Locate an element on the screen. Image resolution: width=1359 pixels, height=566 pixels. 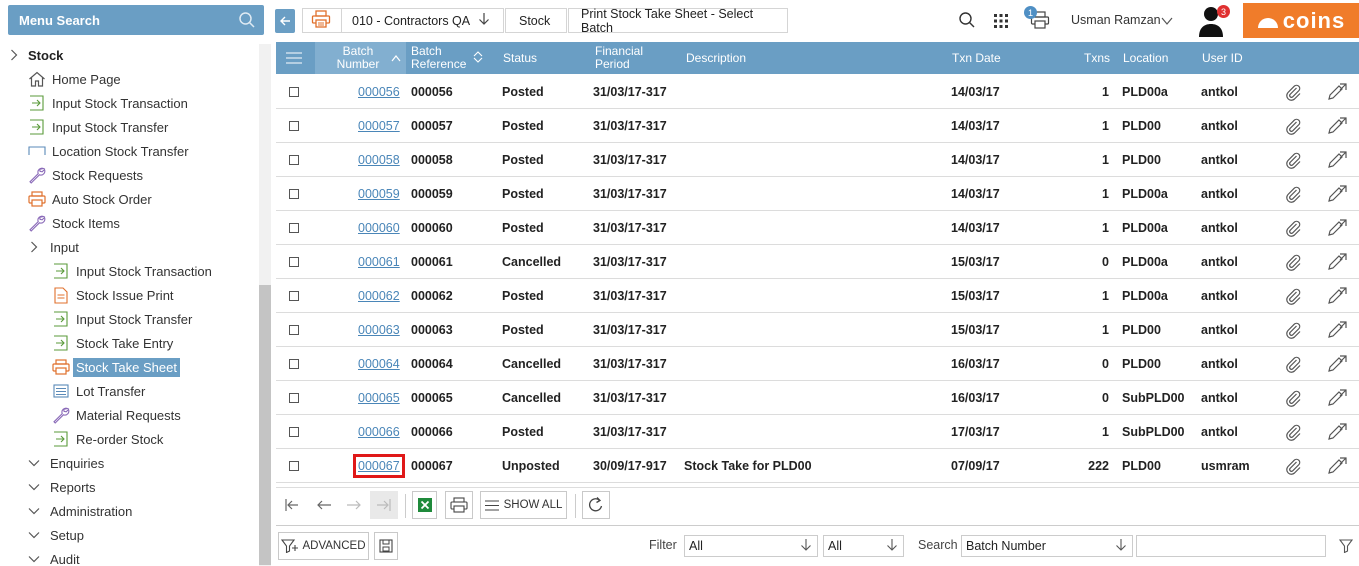
breadcrumb-module: Stock is located at coordinates (536, 20).